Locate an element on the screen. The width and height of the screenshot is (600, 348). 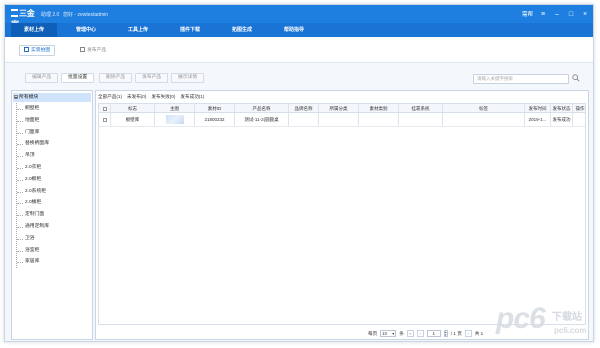
close-icon: × is located at coordinates (585, 14).